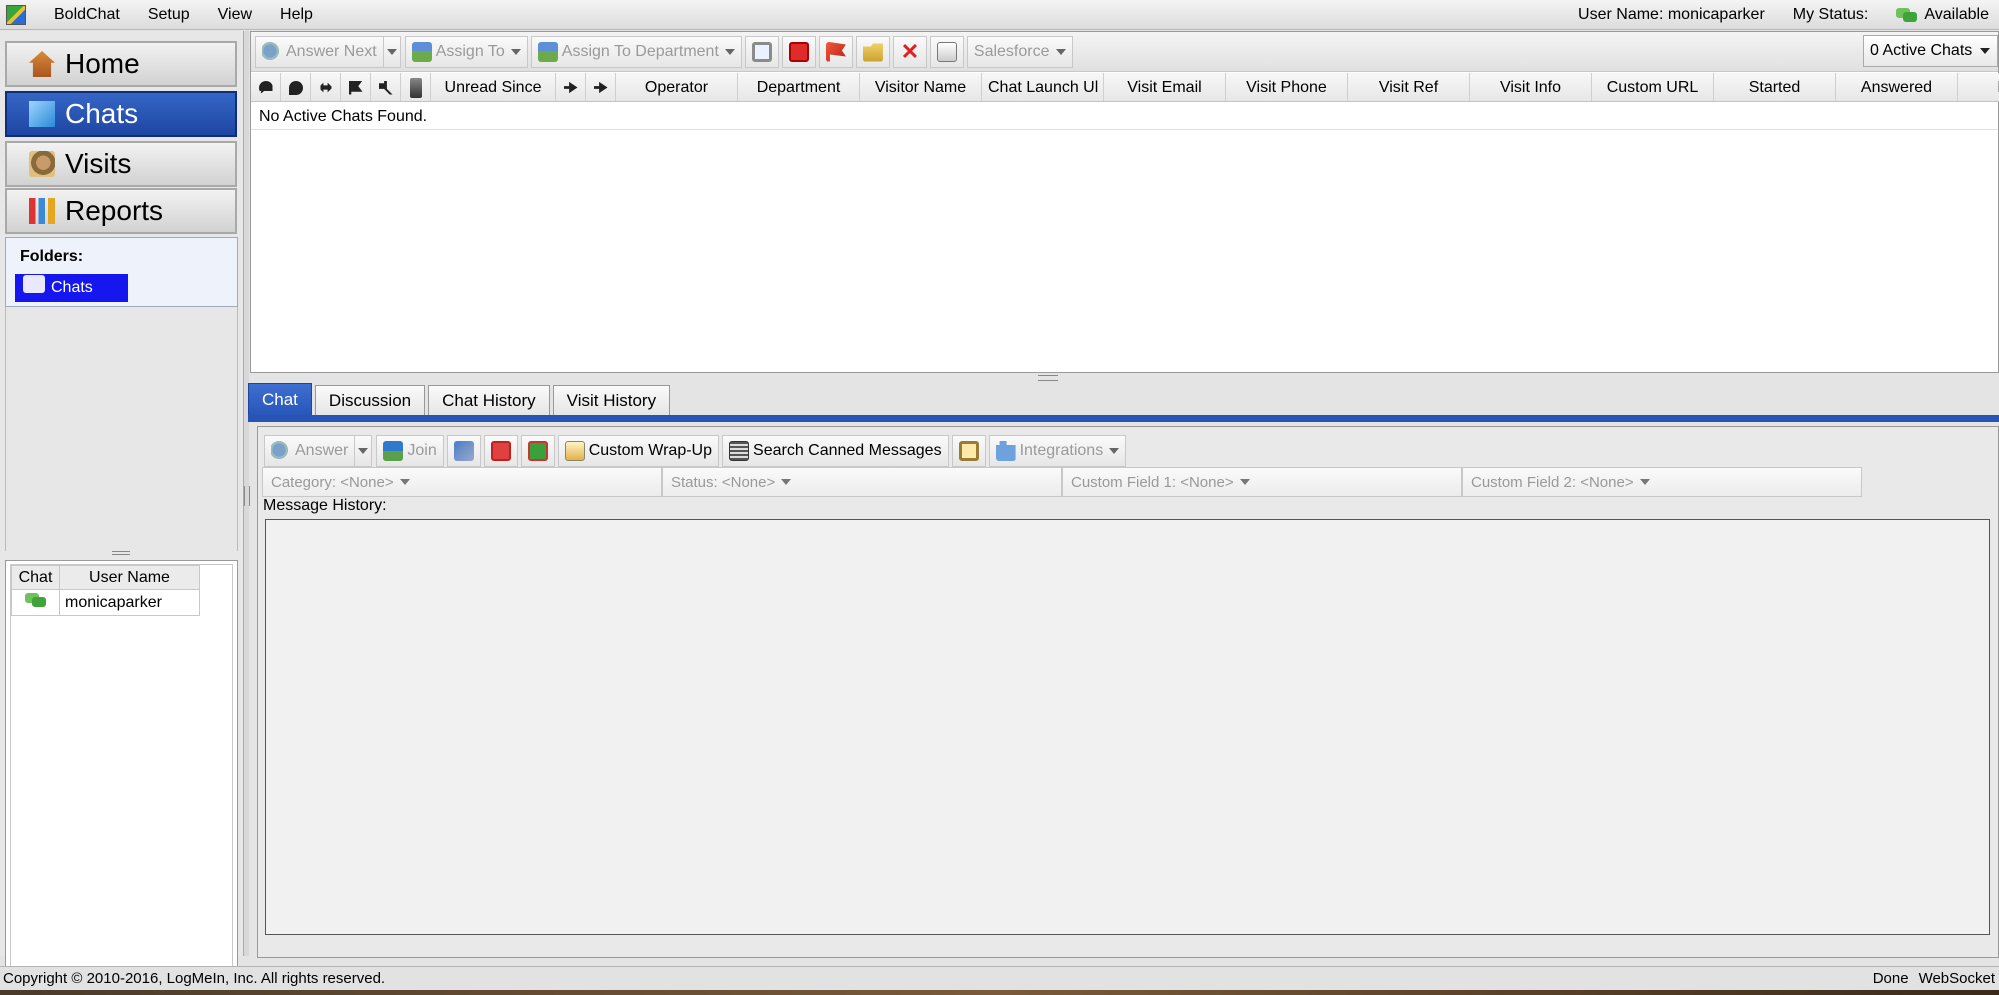 The height and width of the screenshot is (995, 1999). I want to click on col-custom-url: Custom URL, so click(1653, 87).